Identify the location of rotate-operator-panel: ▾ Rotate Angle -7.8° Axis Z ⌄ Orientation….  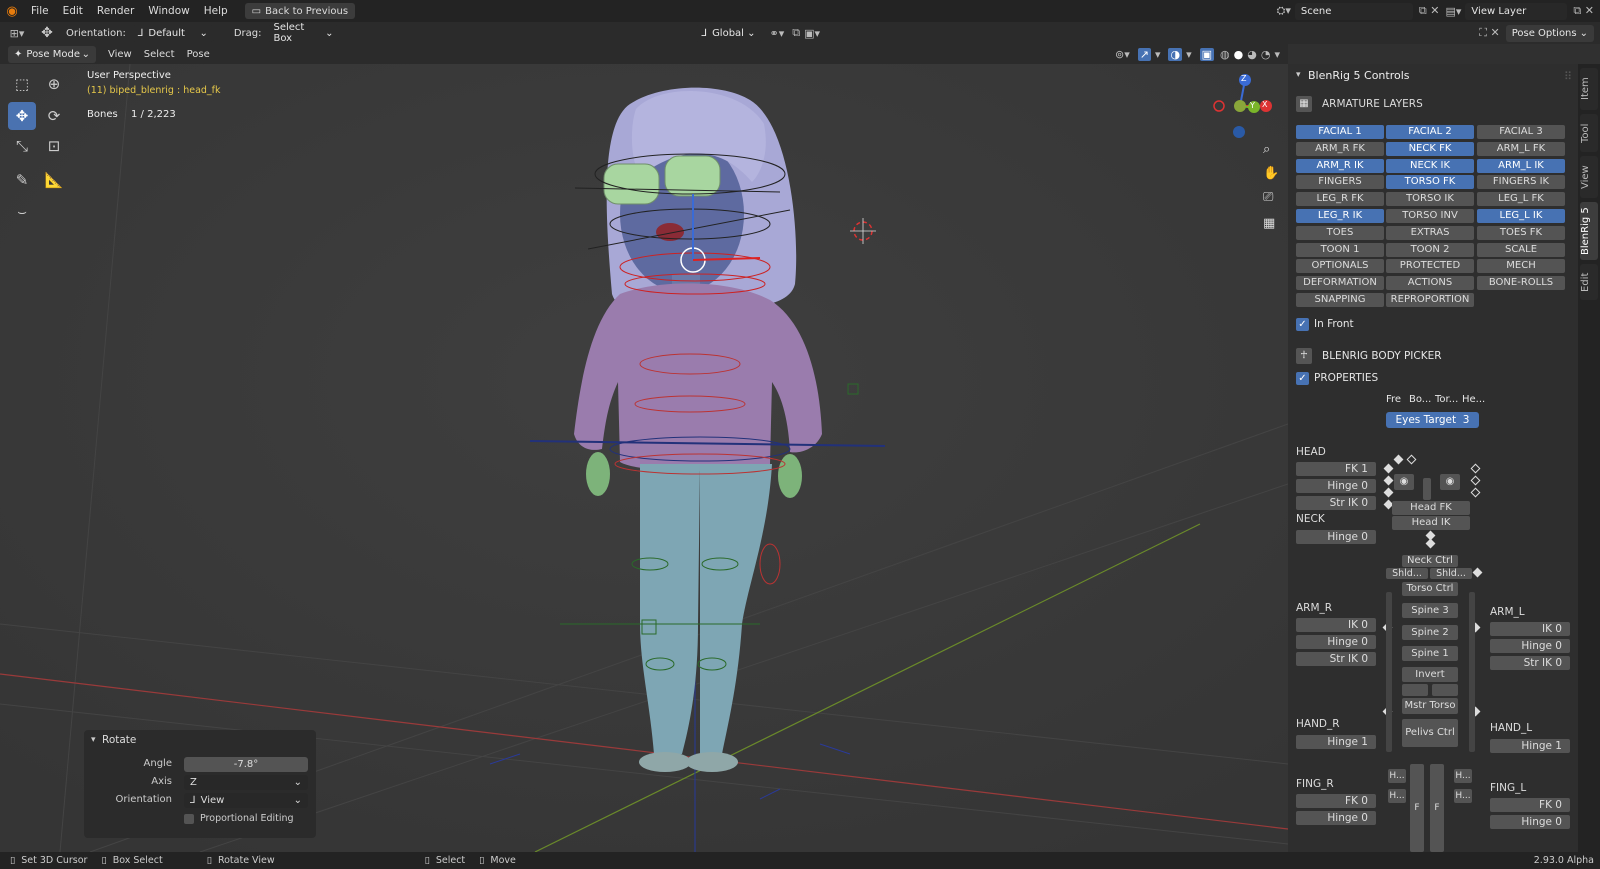
(200, 784).